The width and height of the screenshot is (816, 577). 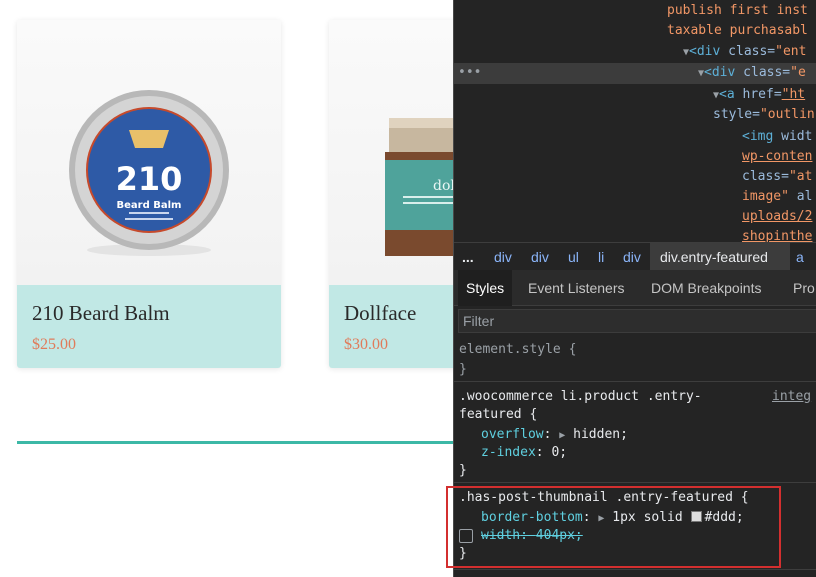 What do you see at coordinates (612, 518) in the screenshot?
I see `css-property-border-bottom: border-bottom: ▶ 1px solid #ddd;` at bounding box center [612, 518].